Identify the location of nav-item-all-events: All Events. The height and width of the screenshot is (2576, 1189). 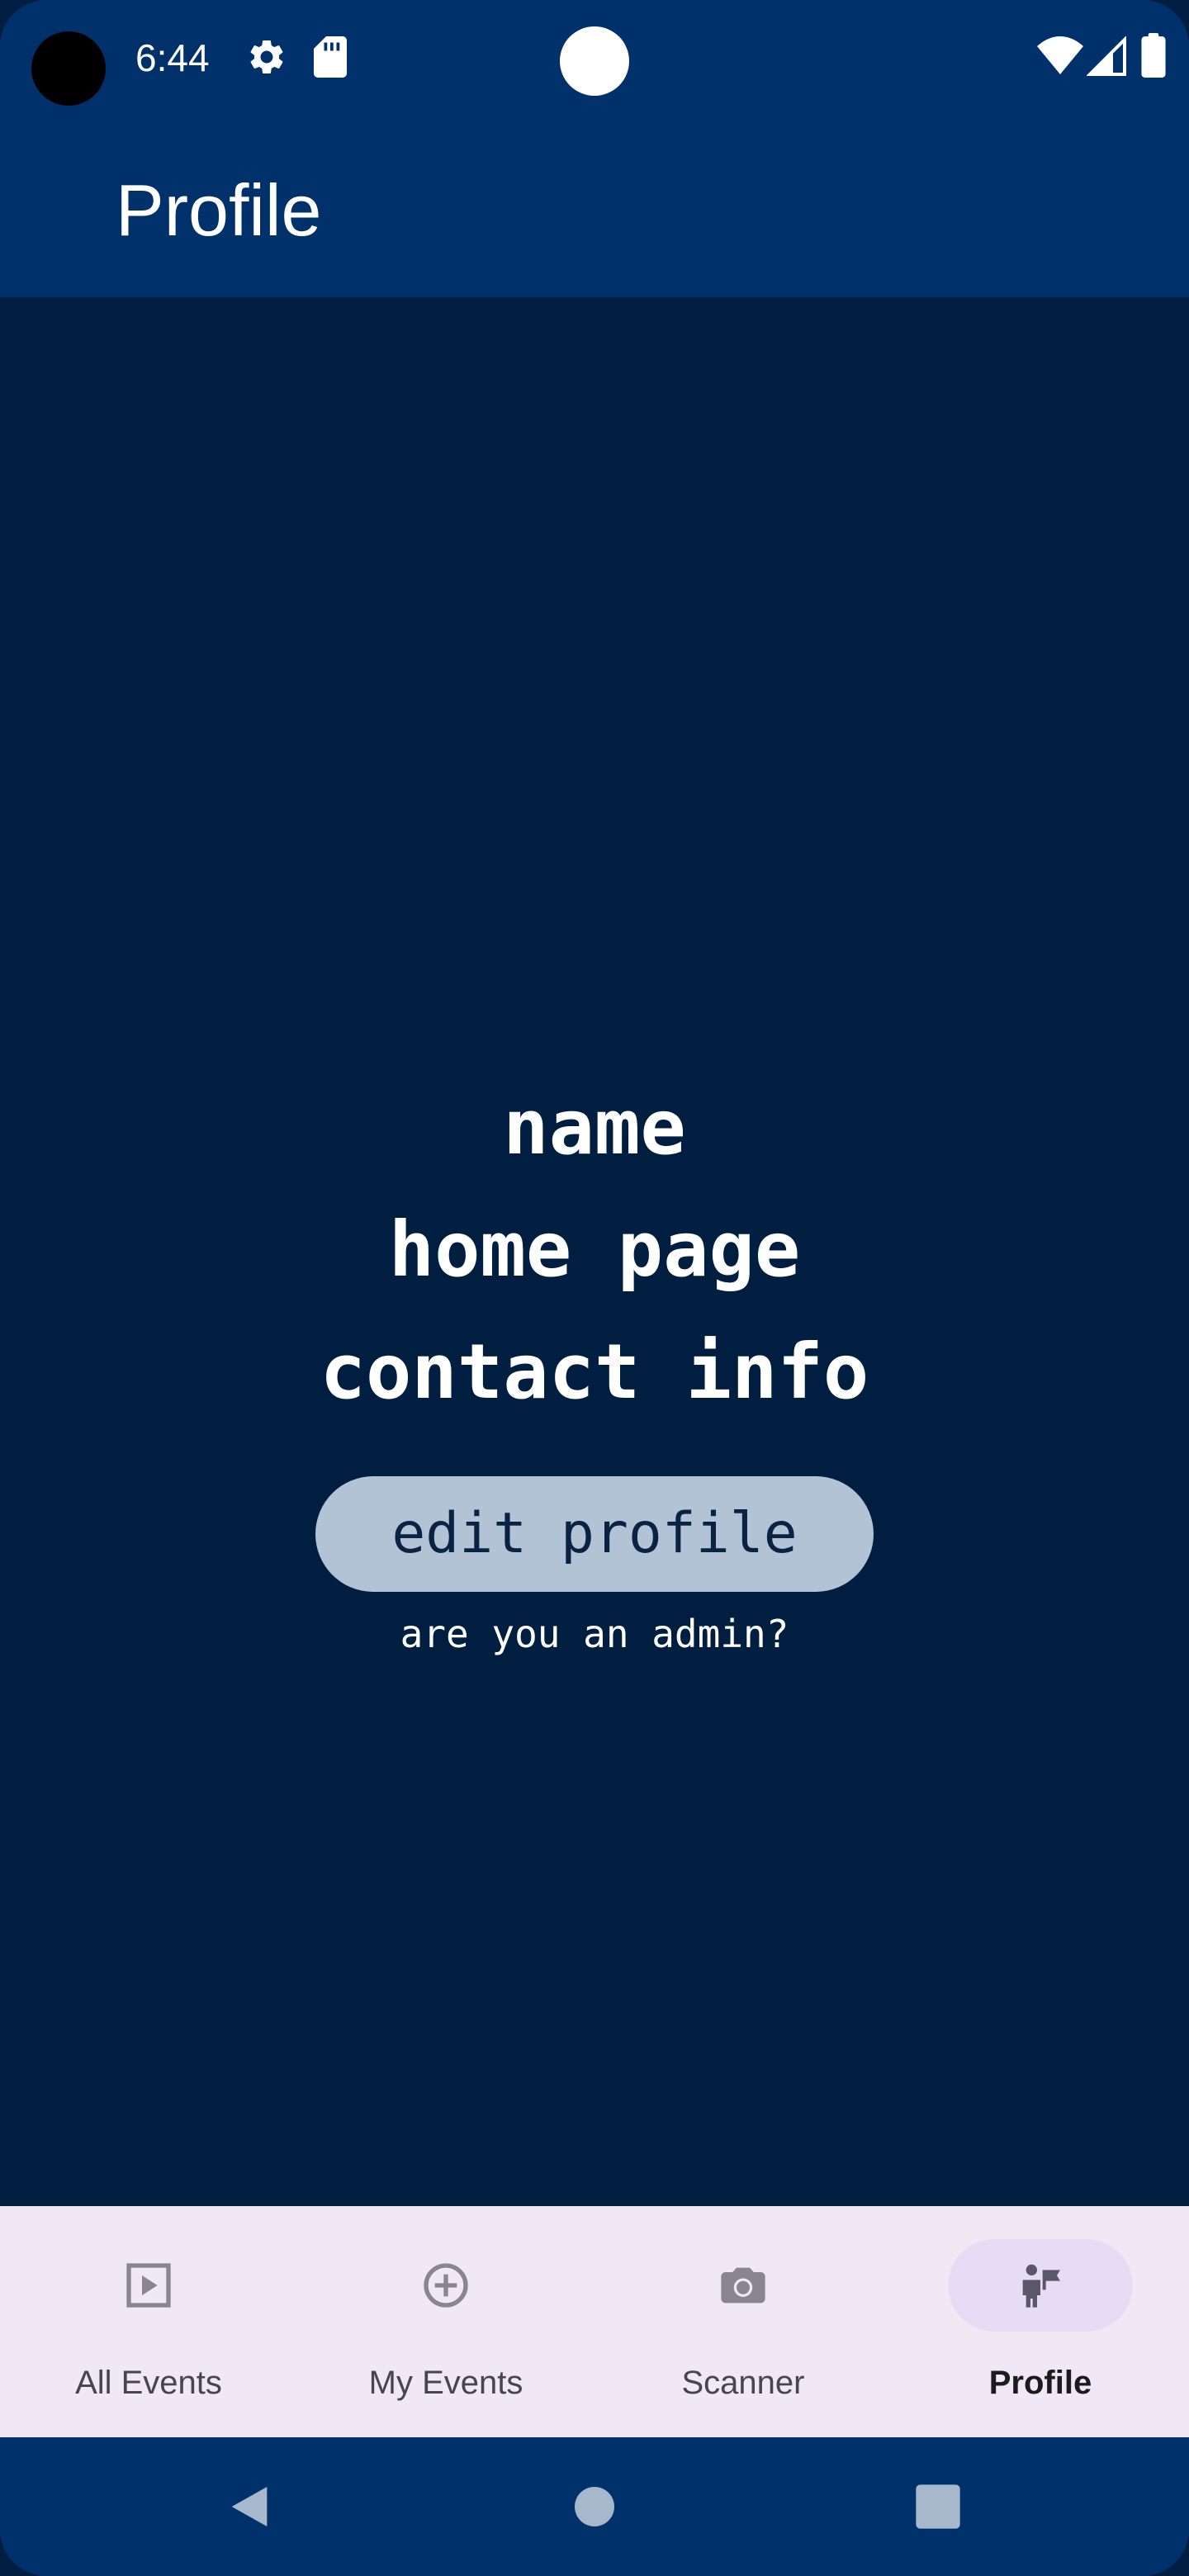
(148, 2321).